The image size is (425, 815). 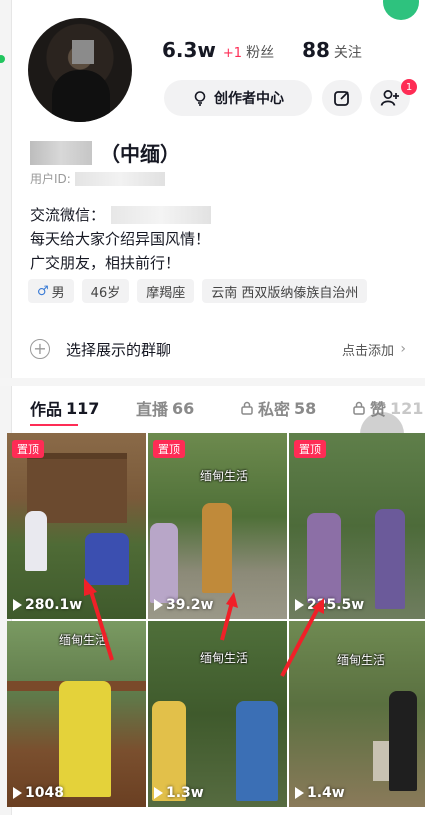 I want to click on group-chat-add-link: 点击添加, so click(x=368, y=349).